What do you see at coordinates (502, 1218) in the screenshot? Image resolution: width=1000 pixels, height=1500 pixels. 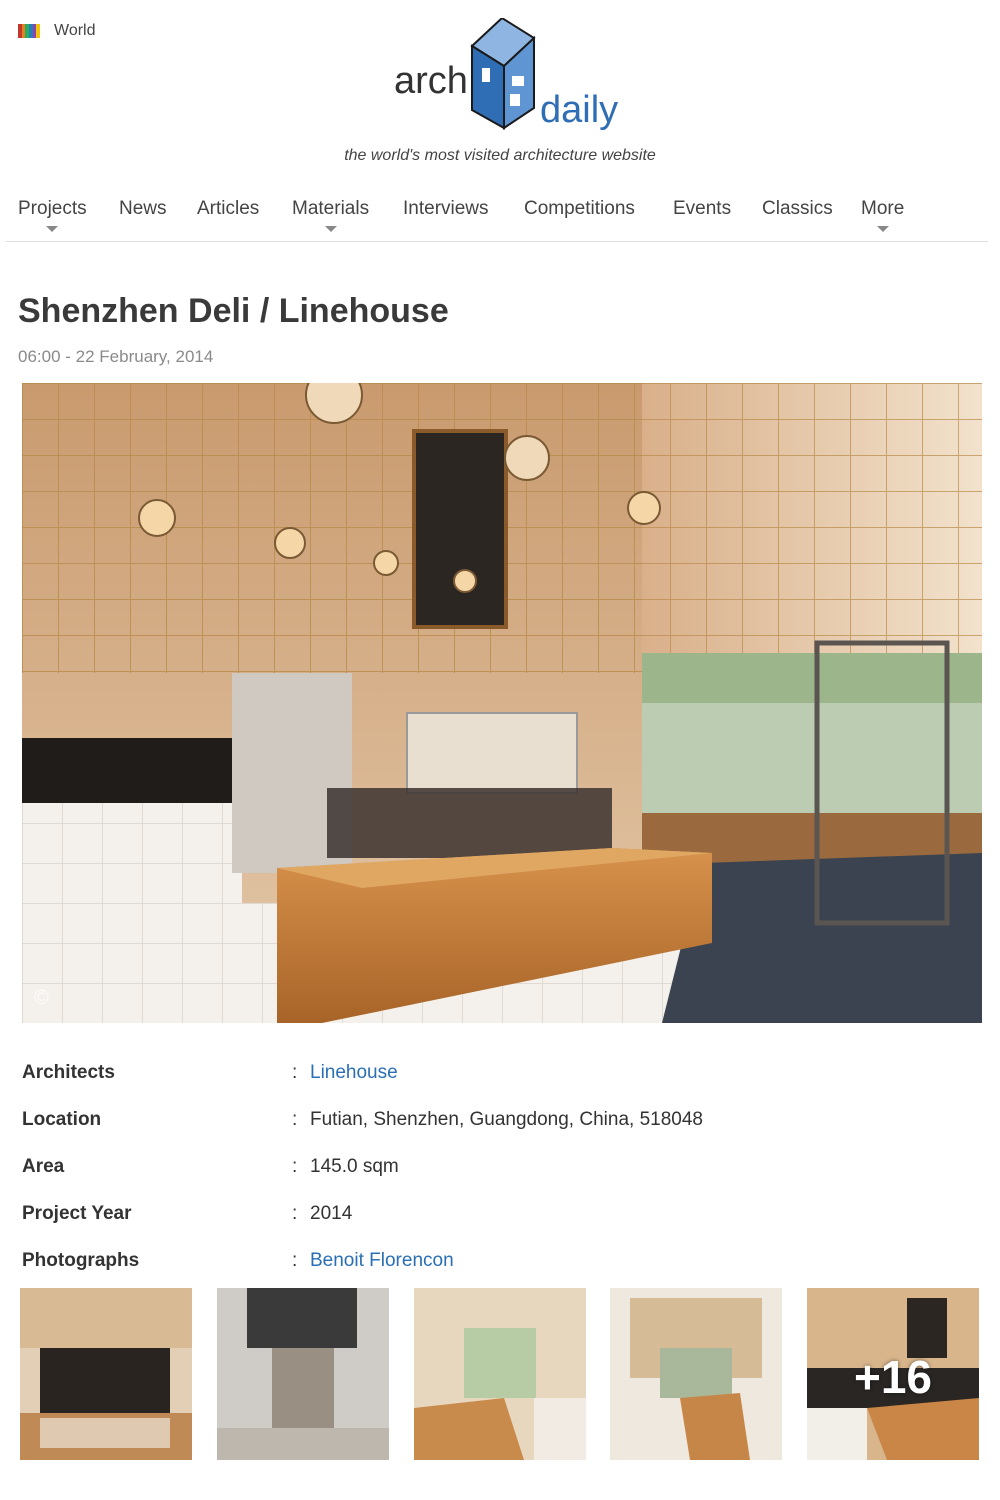 I see `spec-row-project-year: Project Year : 2014` at bounding box center [502, 1218].